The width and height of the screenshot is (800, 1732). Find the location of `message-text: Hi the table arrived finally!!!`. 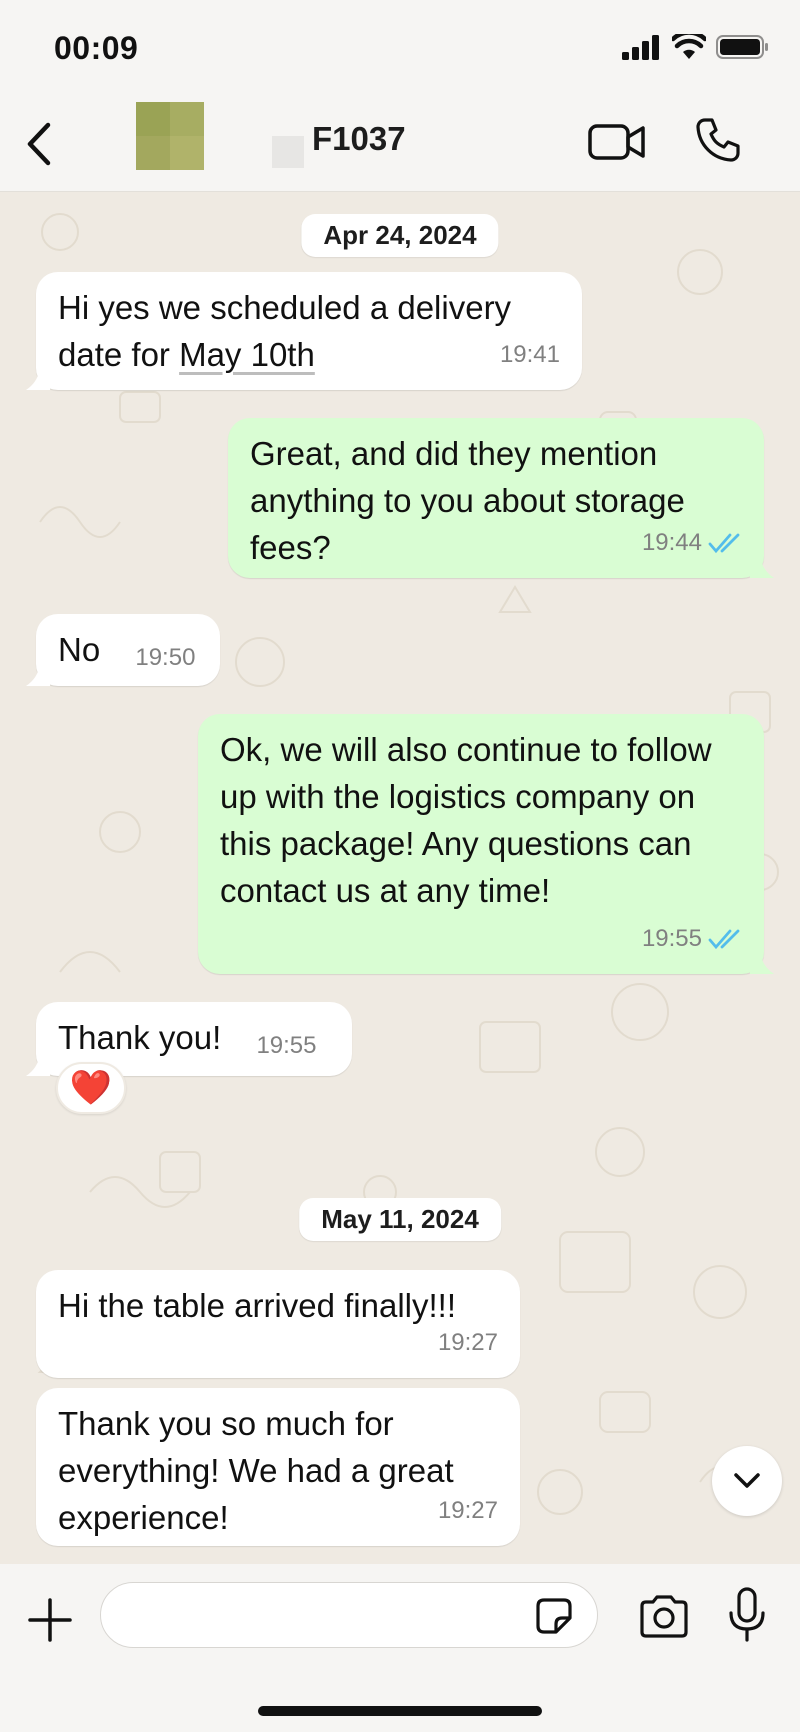

message-text: Hi the table arrived finally!!! is located at coordinates (257, 1305).